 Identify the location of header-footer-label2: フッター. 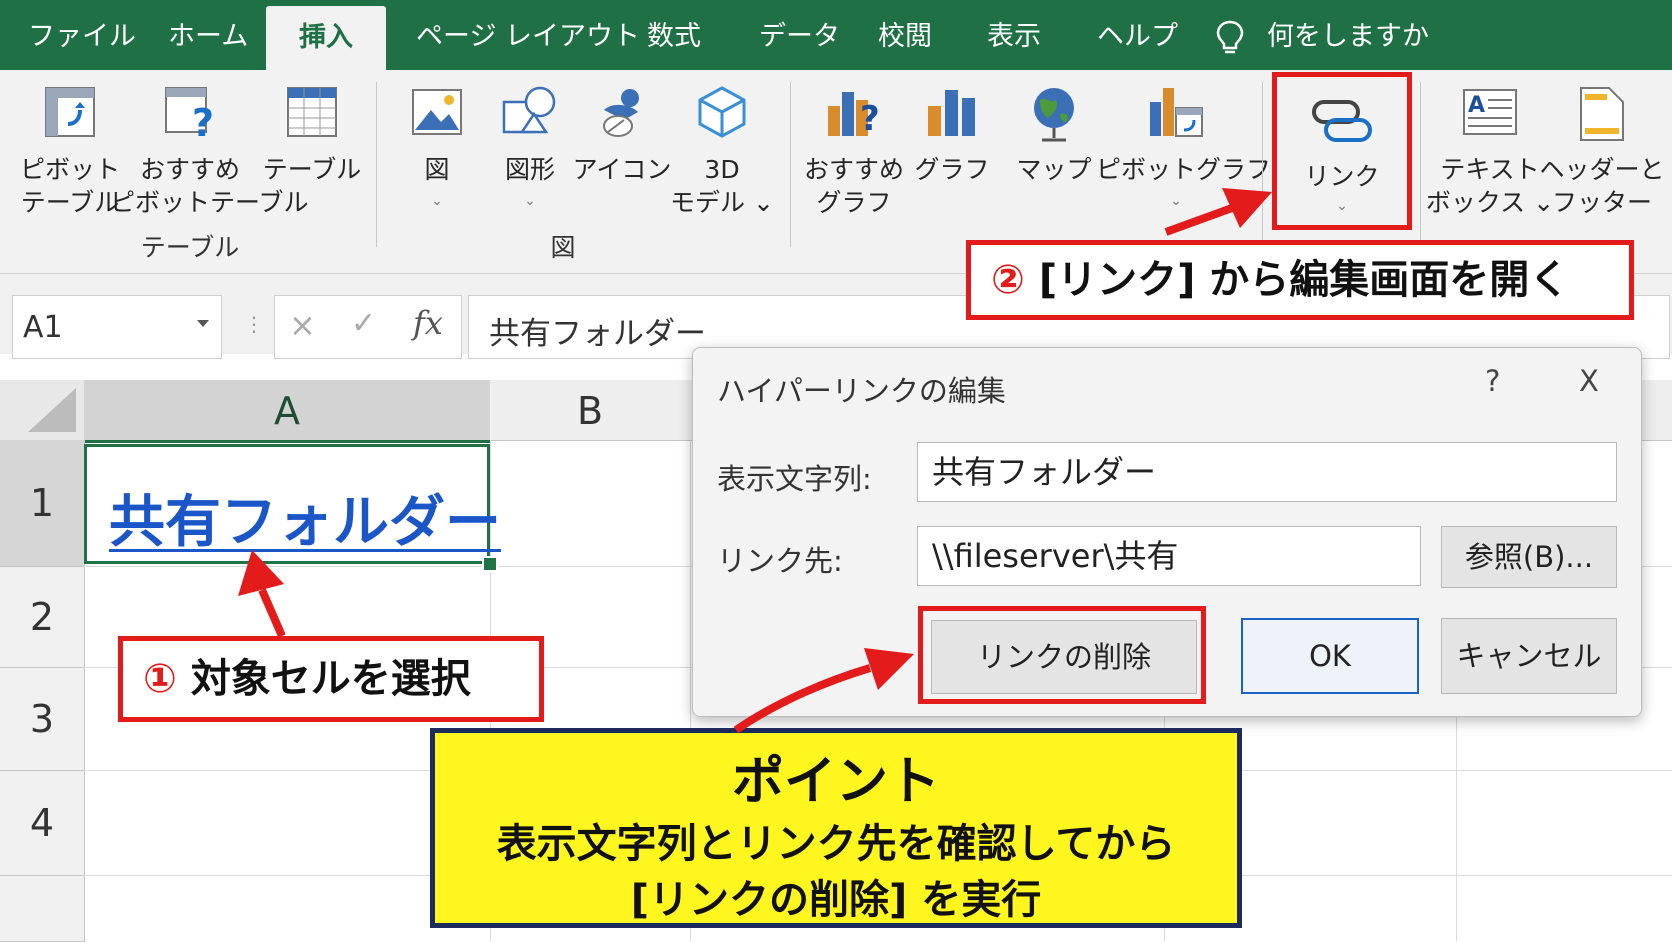
(1601, 202).